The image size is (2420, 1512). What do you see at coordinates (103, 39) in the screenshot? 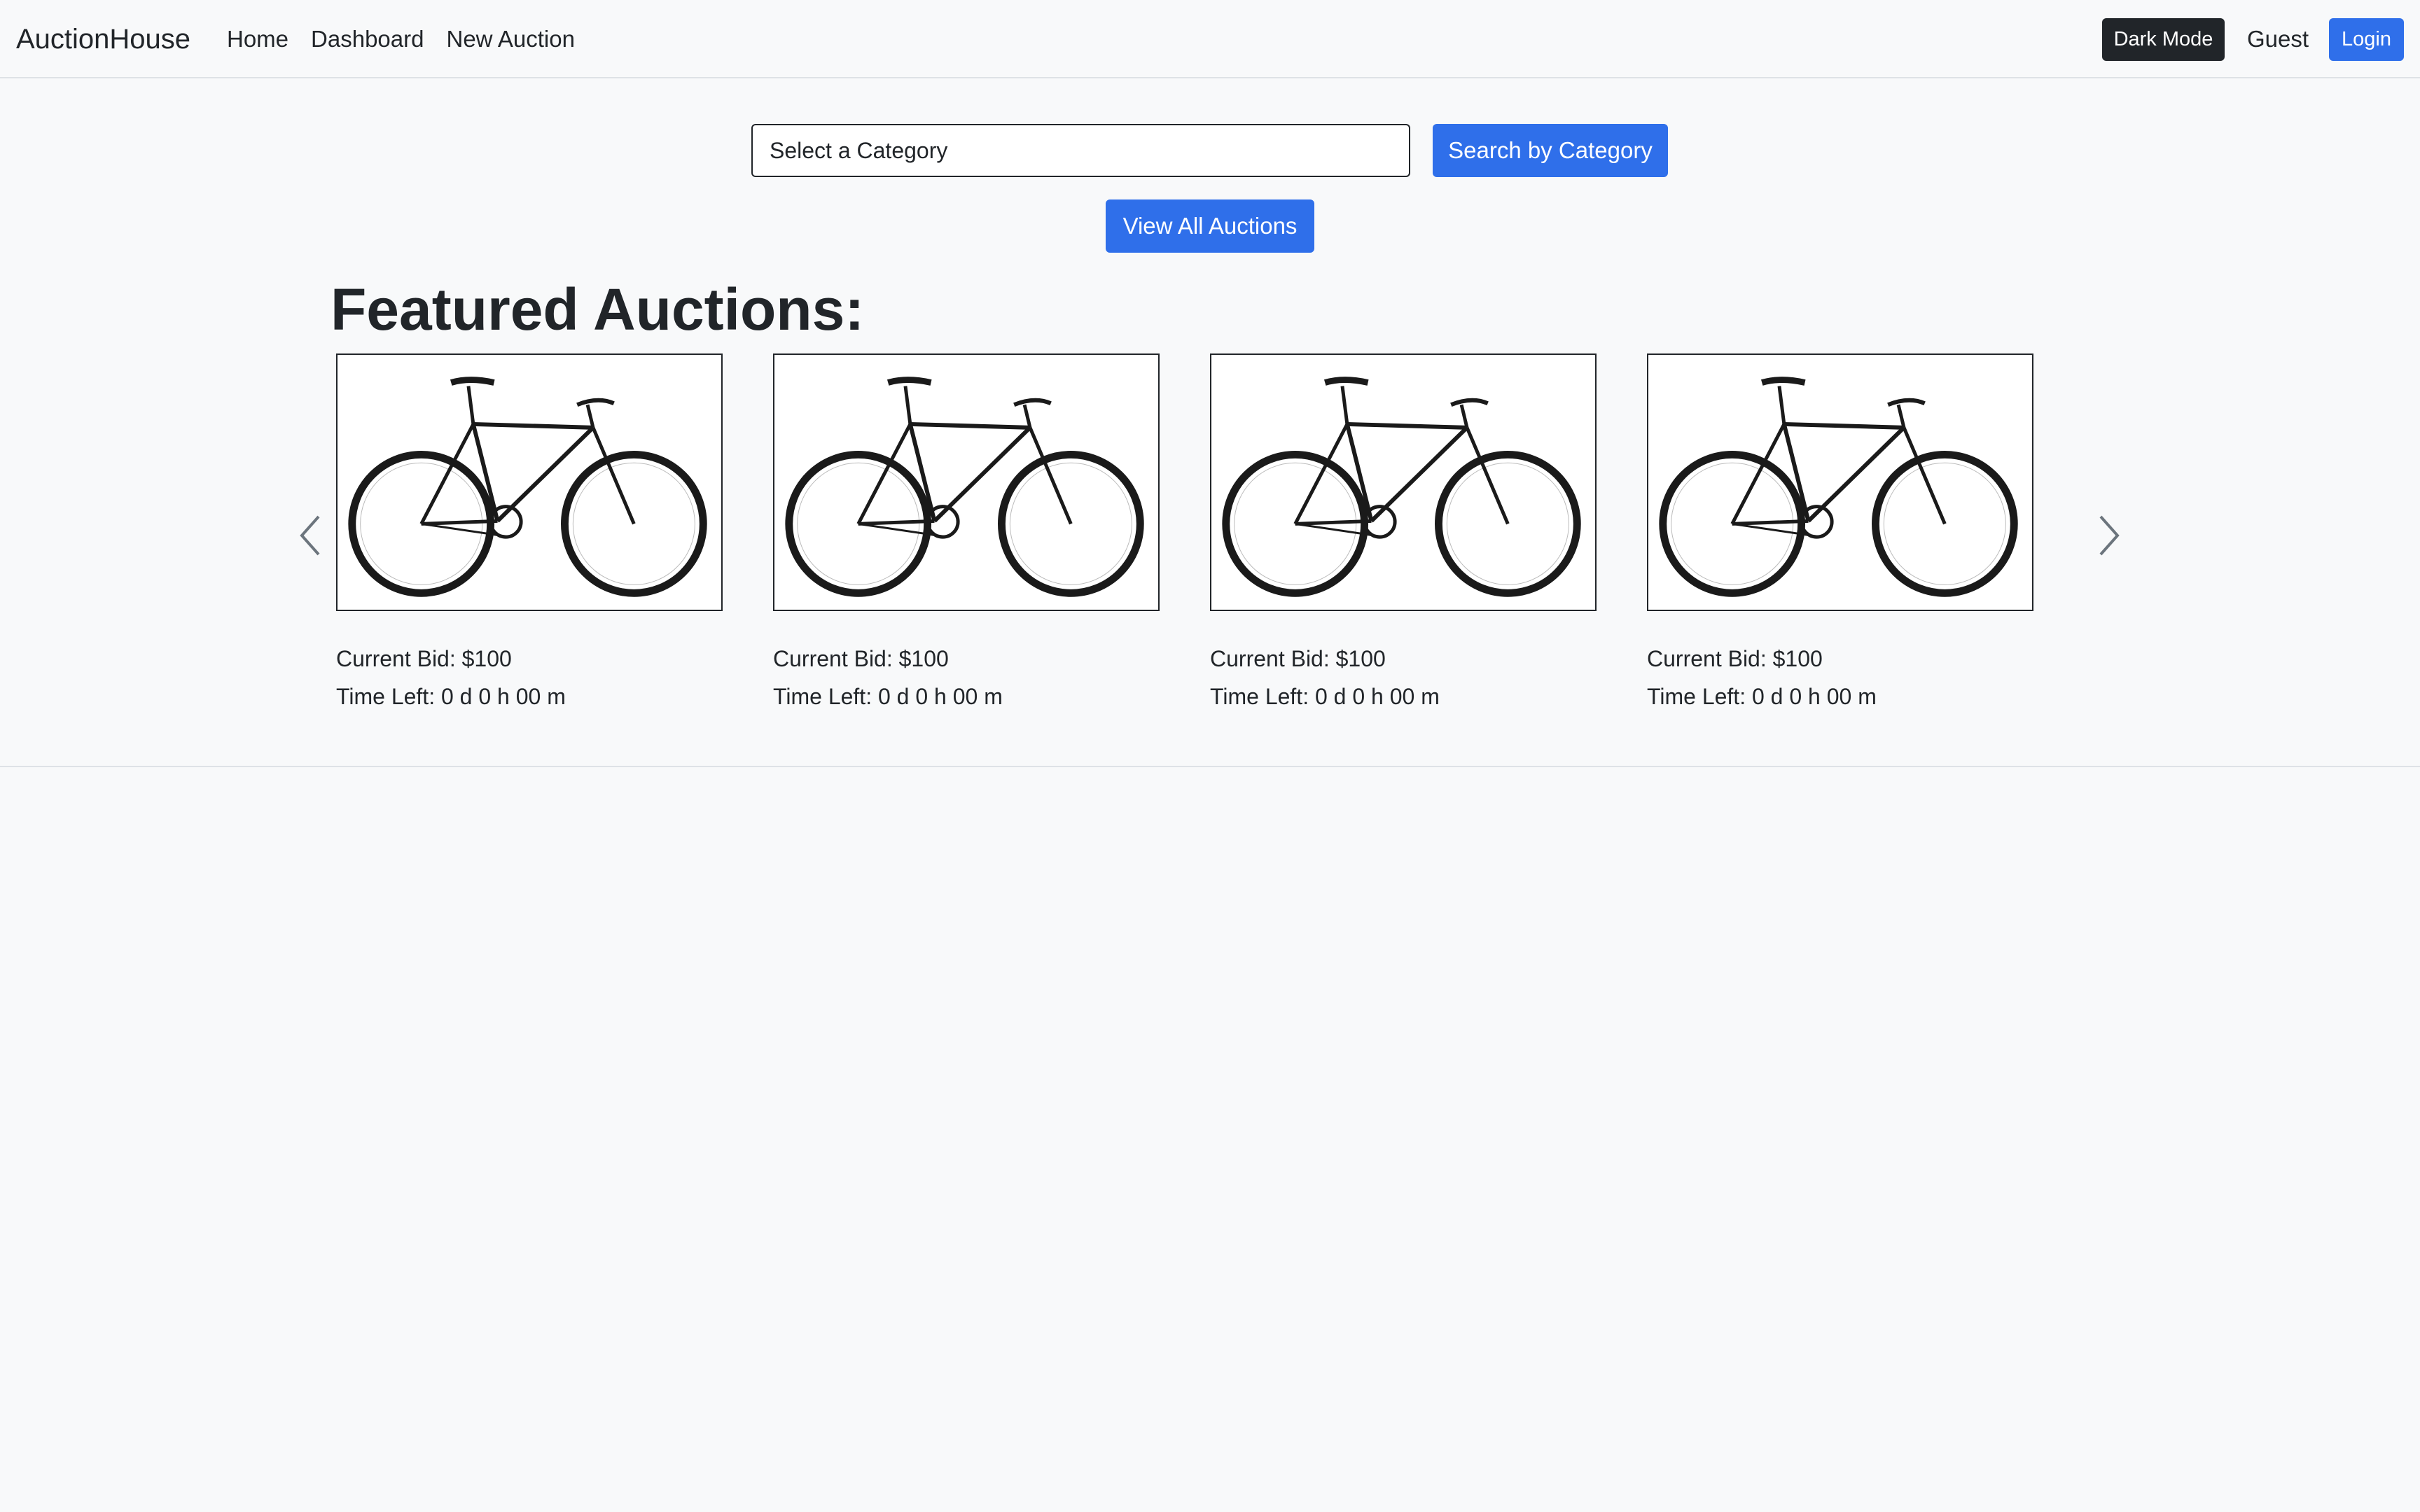
I see `brand-logo: AuctionHouse` at bounding box center [103, 39].